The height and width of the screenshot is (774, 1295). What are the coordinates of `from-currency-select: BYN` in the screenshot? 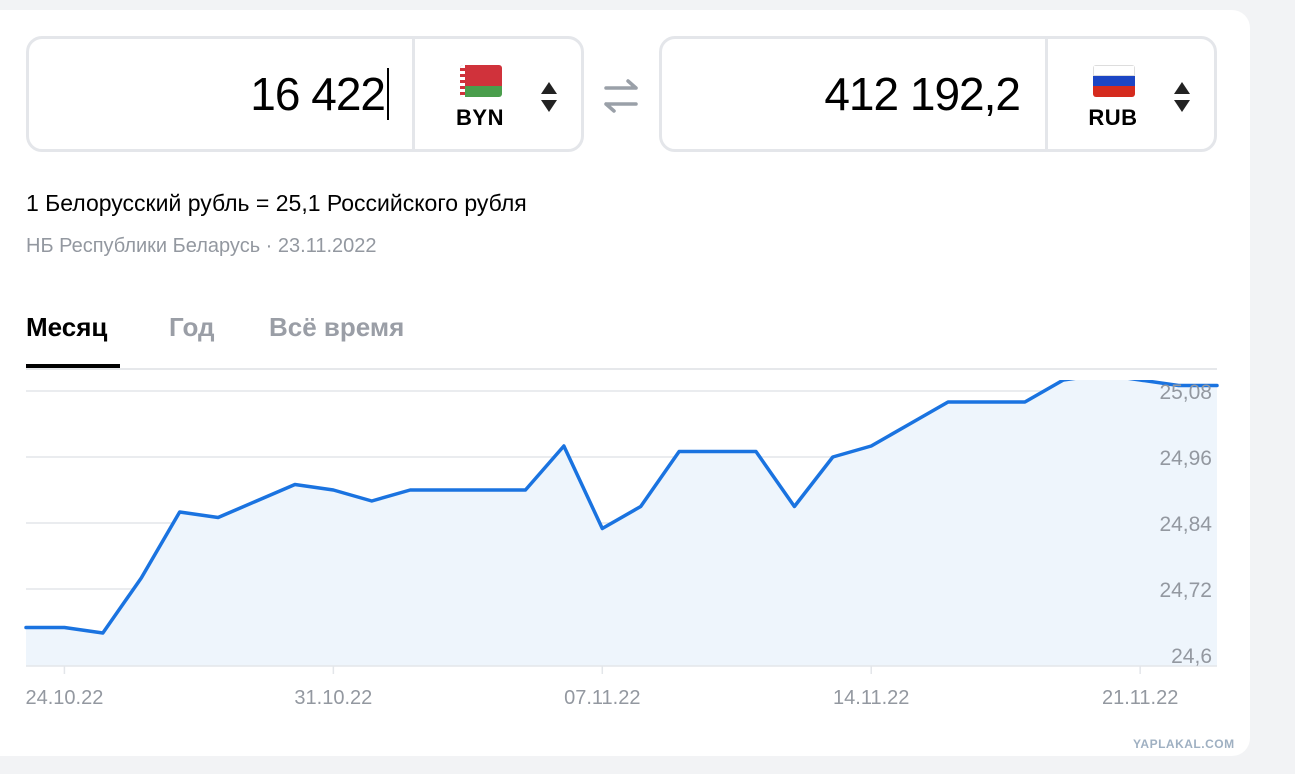 It's located at (498, 94).